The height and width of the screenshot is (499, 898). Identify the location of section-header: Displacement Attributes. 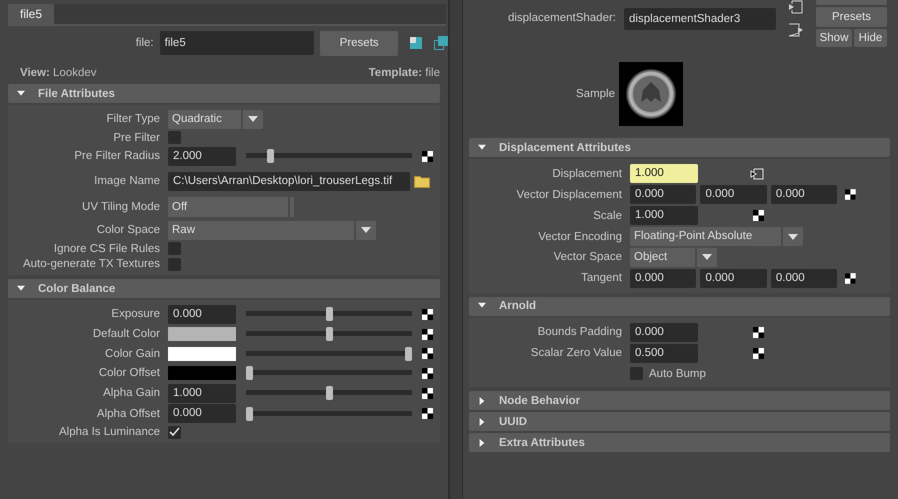
(679, 147).